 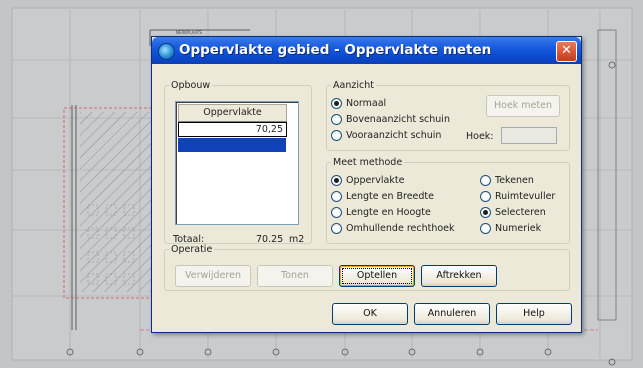 What do you see at coordinates (518, 228) in the screenshot?
I see `radio-numeriek-label: Numeriek` at bounding box center [518, 228].